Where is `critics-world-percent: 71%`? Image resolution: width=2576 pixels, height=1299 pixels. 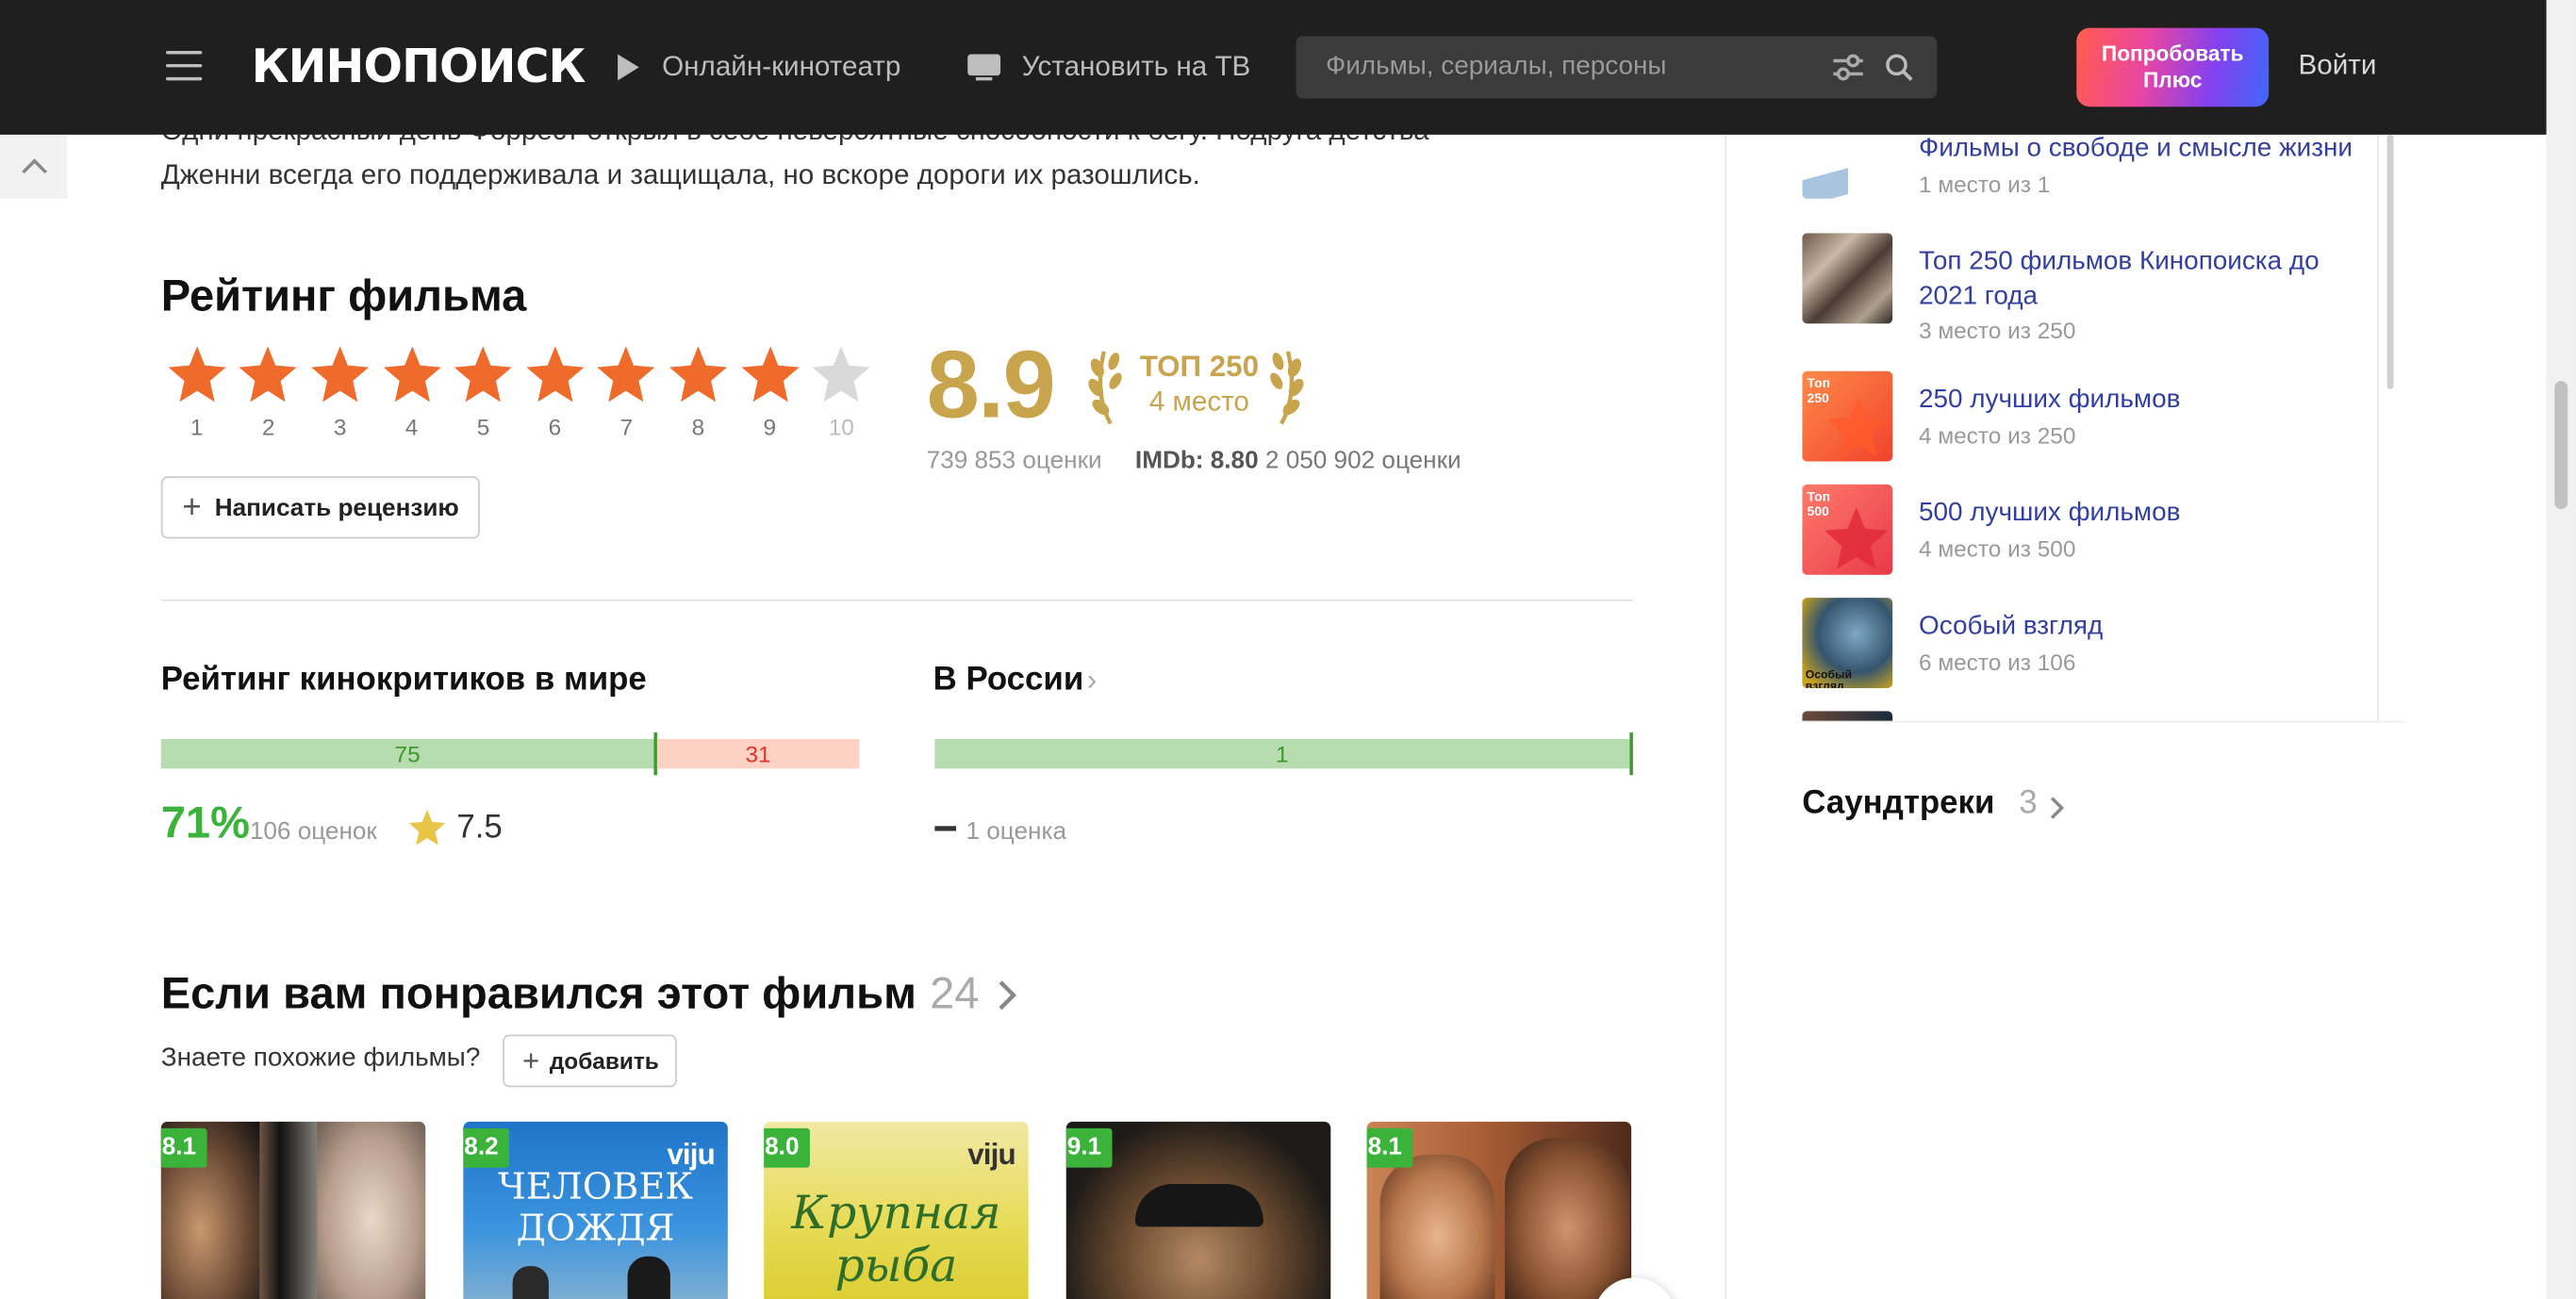
critics-world-percent: 71% is located at coordinates (205, 822).